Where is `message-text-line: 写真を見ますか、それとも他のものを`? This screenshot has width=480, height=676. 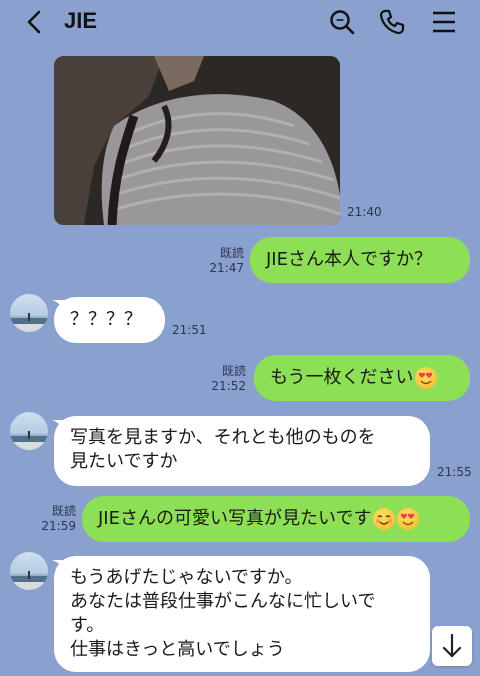 message-text-line: 写真を見ますか、それとも他のものを is located at coordinates (223, 437).